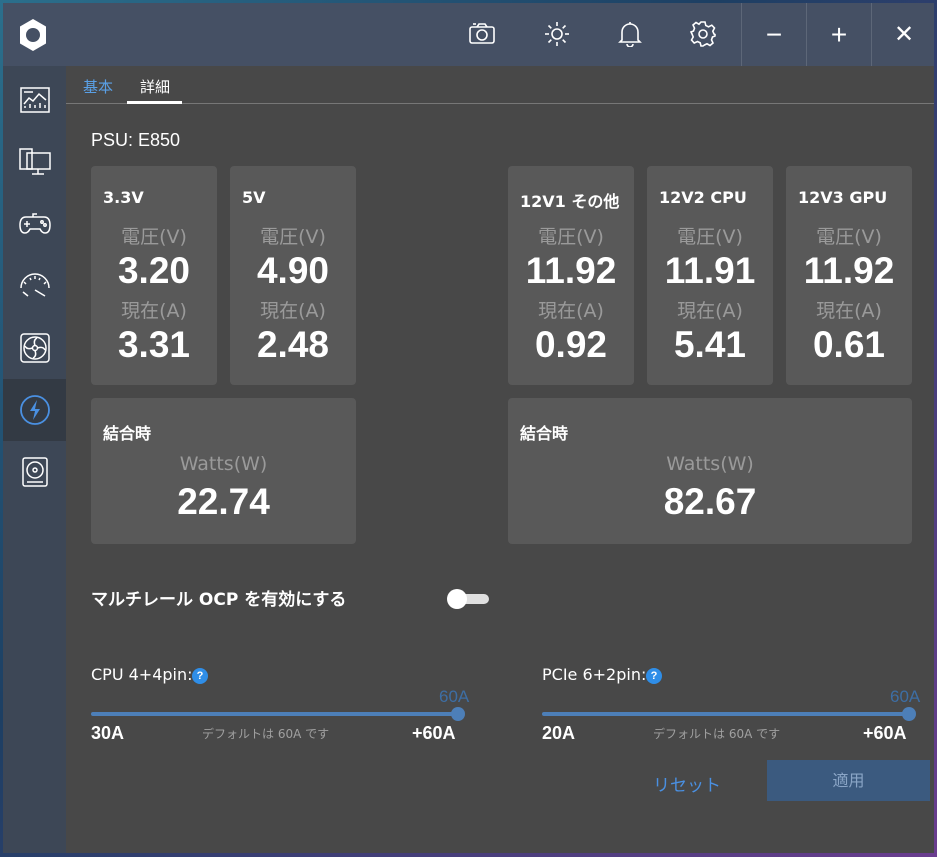 The image size is (937, 857). What do you see at coordinates (274, 714) in the screenshot?
I see `cpu-slider-track` at bounding box center [274, 714].